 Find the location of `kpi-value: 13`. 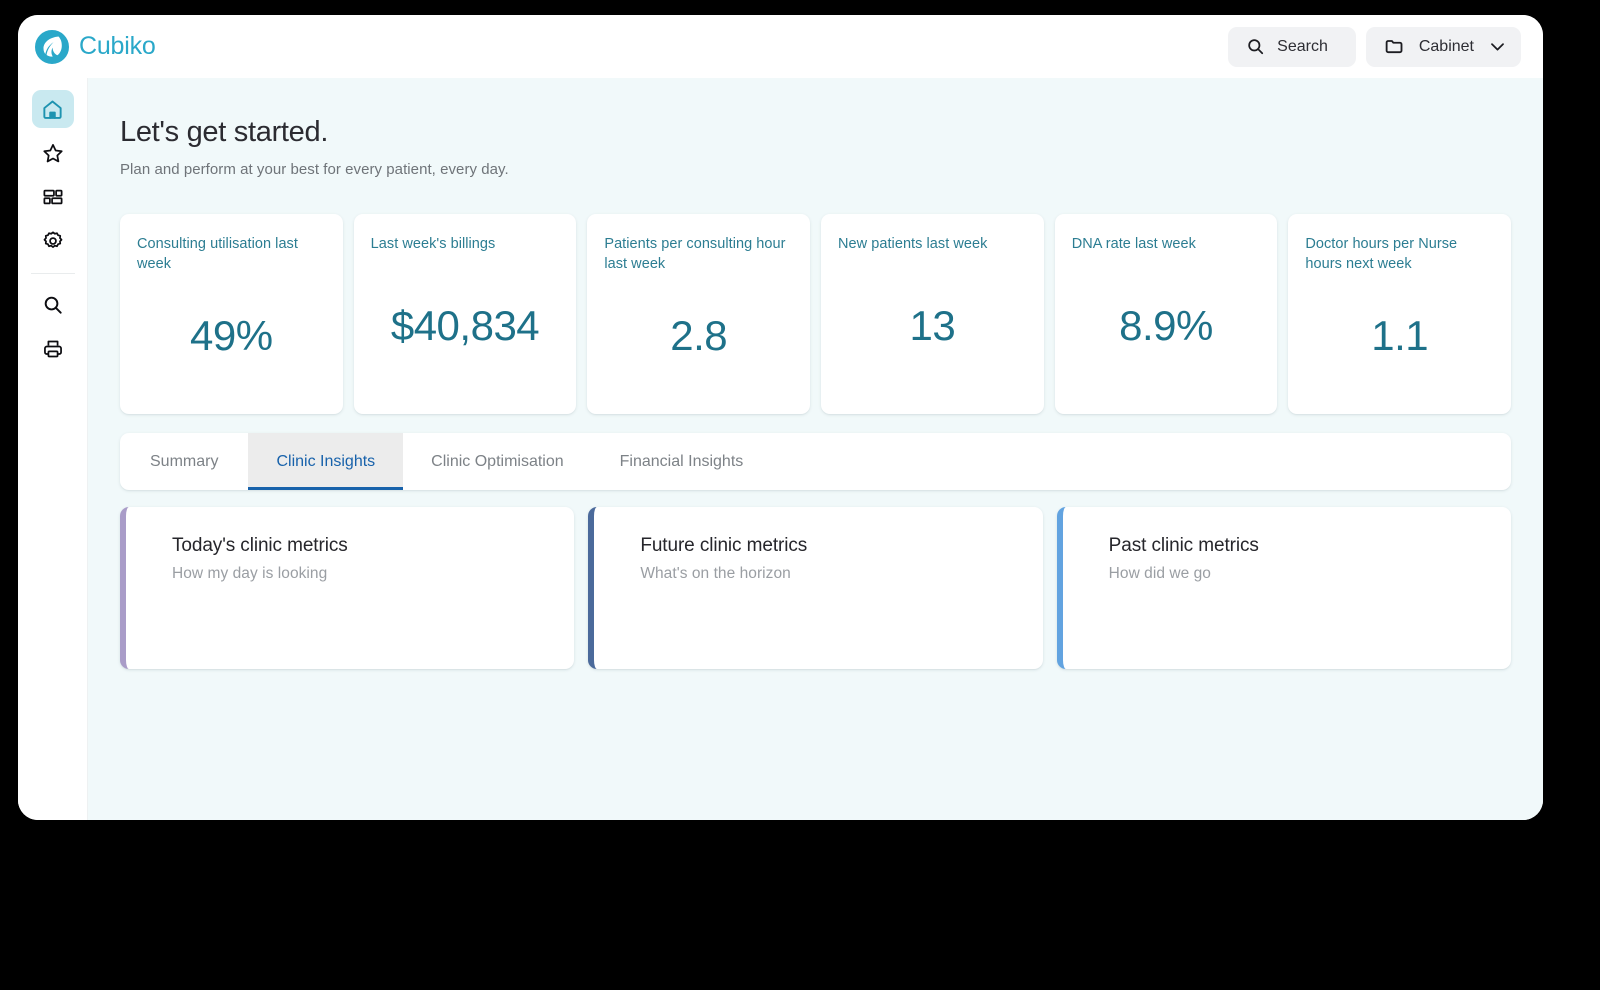

kpi-value: 13 is located at coordinates (932, 325).